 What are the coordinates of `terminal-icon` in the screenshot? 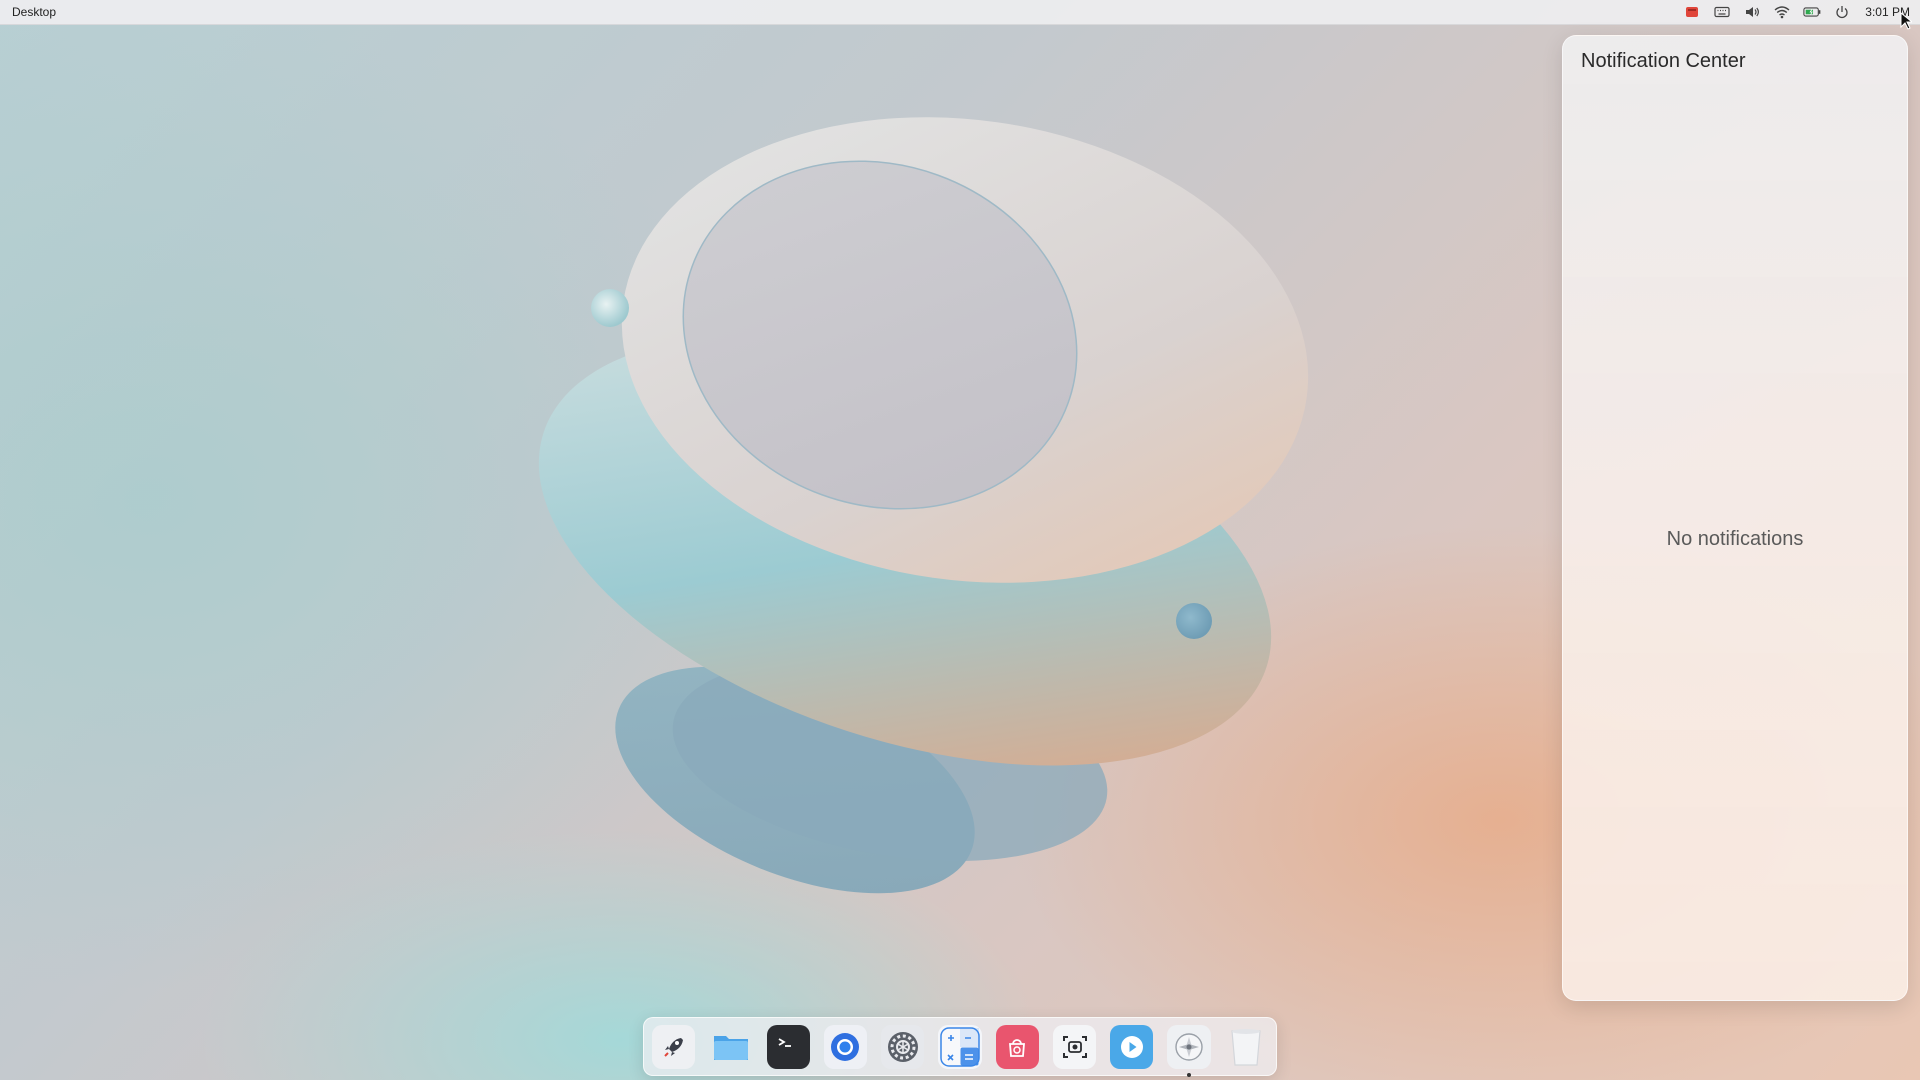 It's located at (788, 1047).